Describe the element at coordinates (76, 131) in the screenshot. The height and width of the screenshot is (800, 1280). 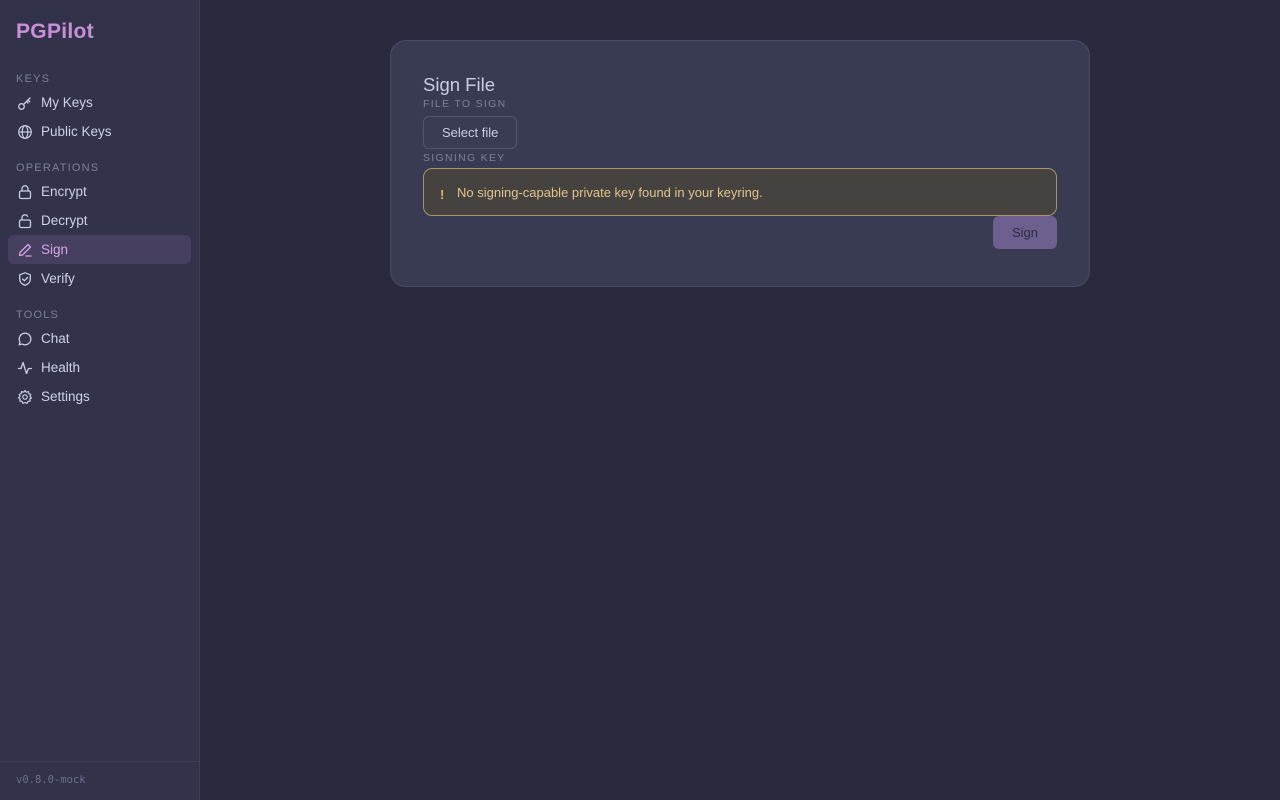
I see `sidebar-item-label: Public Keys` at that location.